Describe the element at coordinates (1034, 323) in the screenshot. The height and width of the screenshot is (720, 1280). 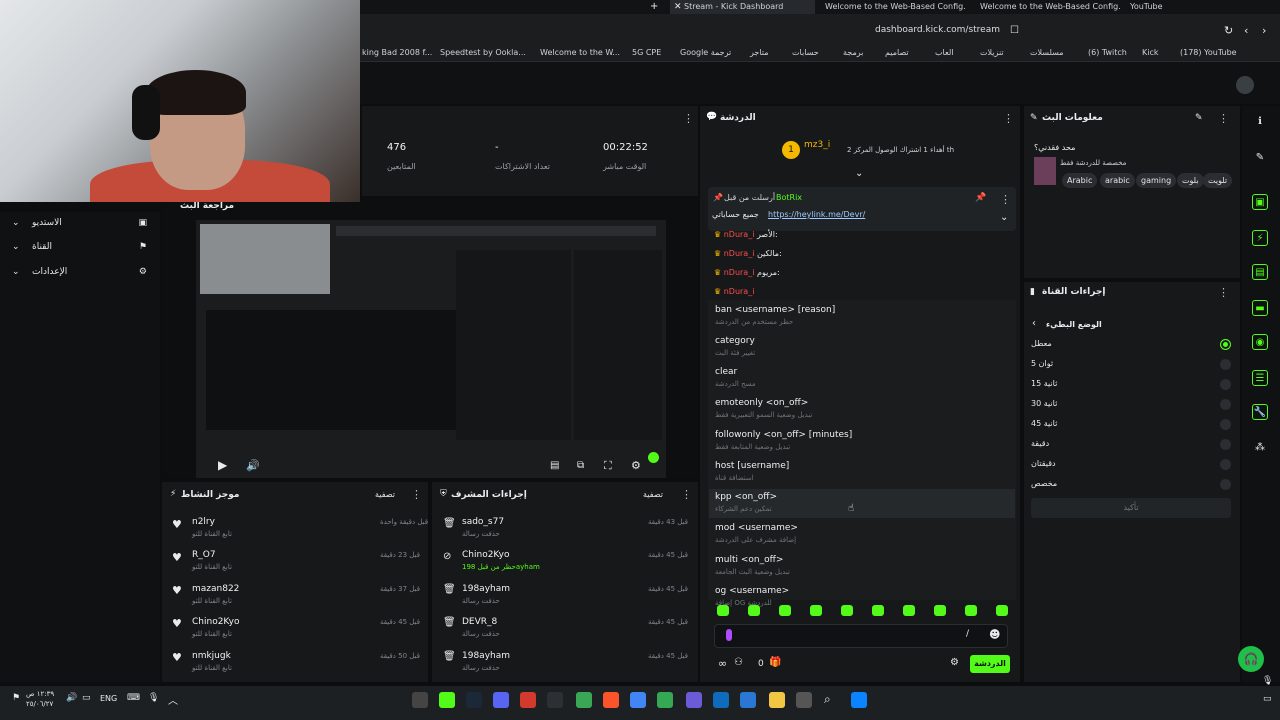
I see `chevron-left-icon: ‹` at that location.